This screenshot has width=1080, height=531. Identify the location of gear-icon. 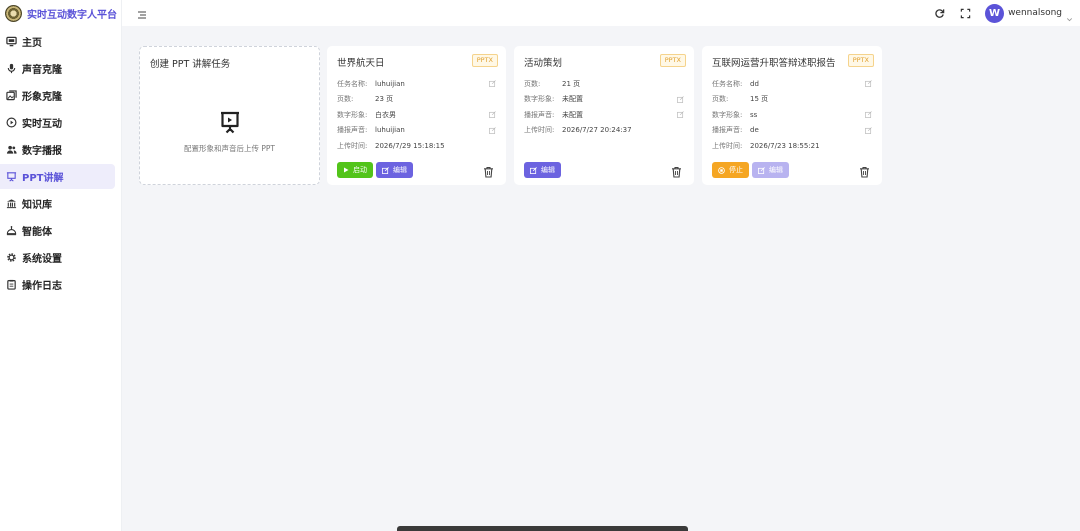
(11, 257).